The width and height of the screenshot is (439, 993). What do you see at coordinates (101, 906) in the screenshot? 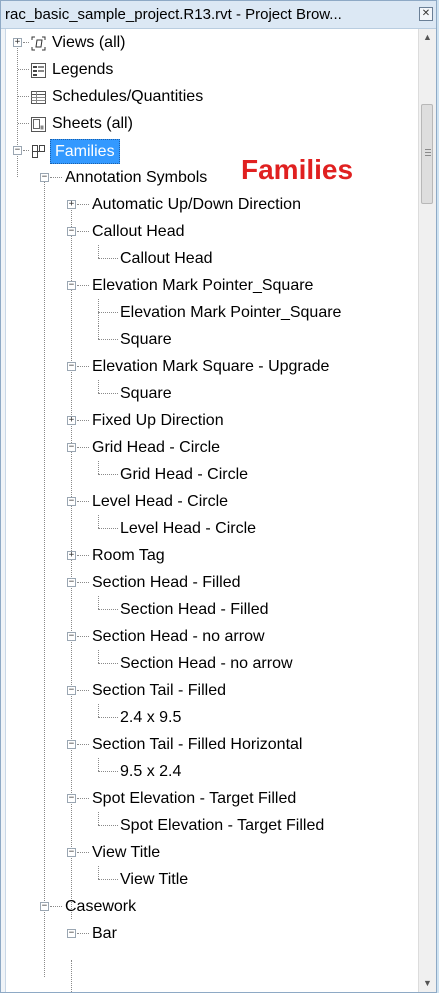
I see `tree-label: Casework` at bounding box center [101, 906].